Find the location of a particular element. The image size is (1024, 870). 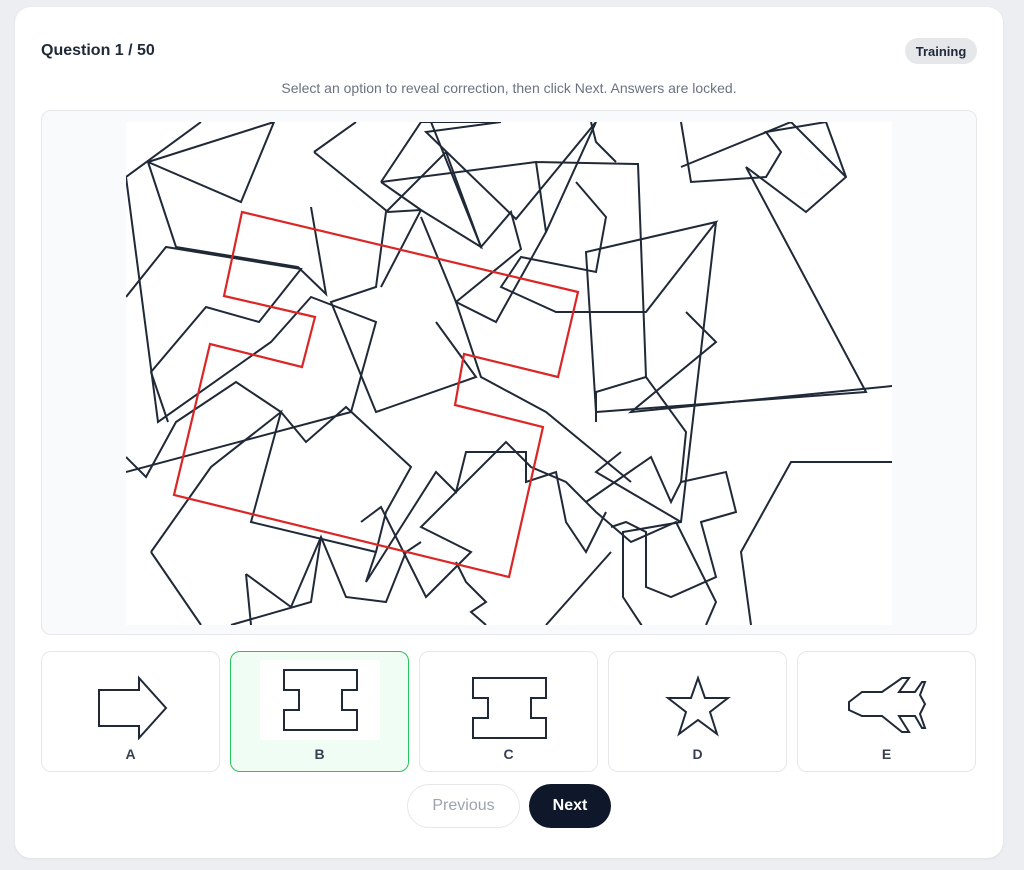

option-a-image is located at coordinates (131, 700).